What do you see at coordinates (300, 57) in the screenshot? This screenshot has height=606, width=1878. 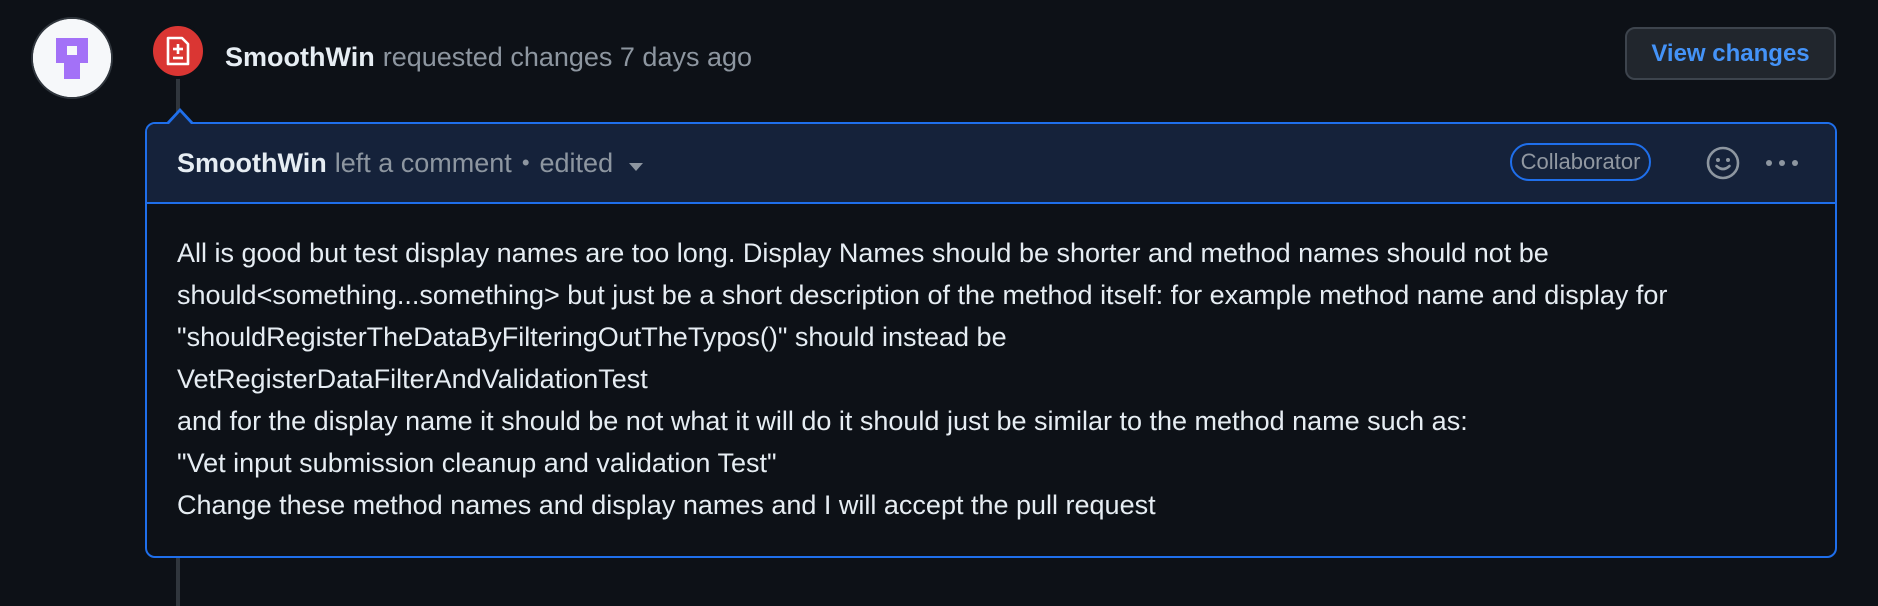 I see `review-author-link: SmoothWin` at bounding box center [300, 57].